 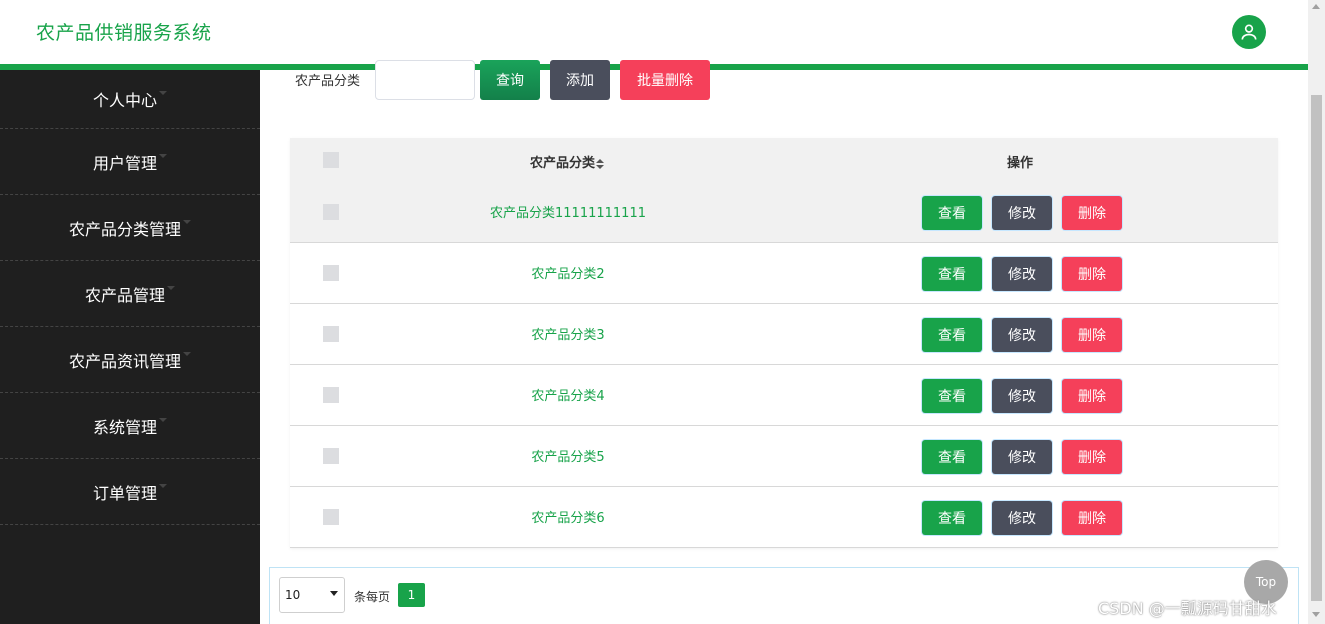 What do you see at coordinates (124, 229) in the screenshot?
I see `sidebar-item-label: 农产品分类管理` at bounding box center [124, 229].